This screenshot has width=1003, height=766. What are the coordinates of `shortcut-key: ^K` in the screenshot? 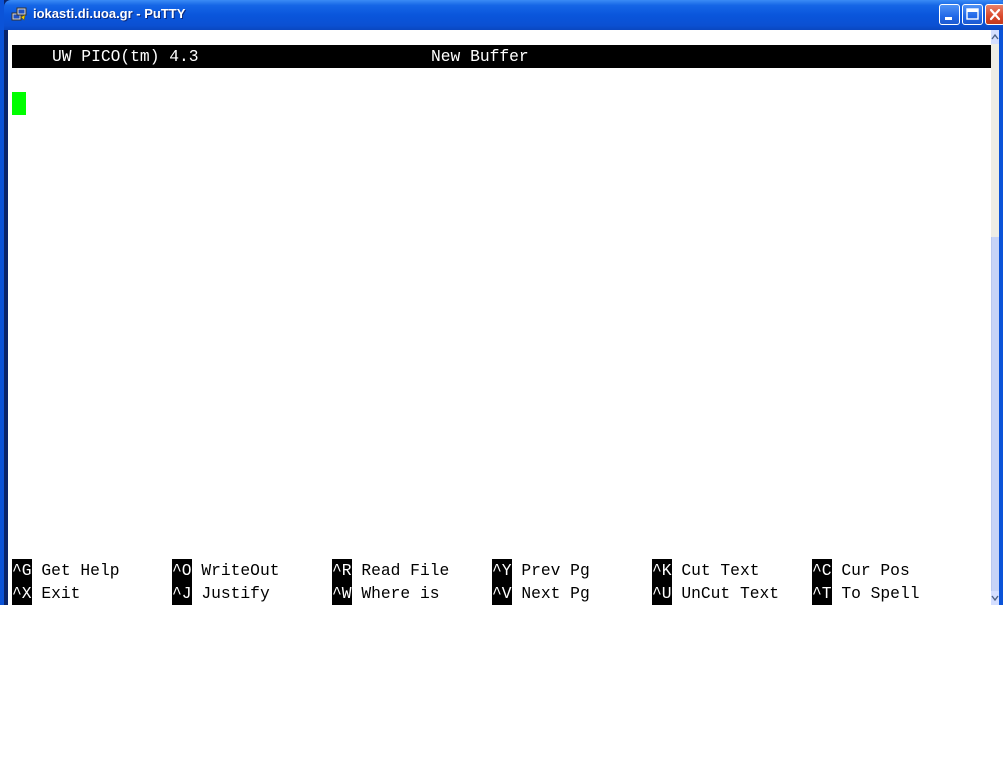 It's located at (662, 570).